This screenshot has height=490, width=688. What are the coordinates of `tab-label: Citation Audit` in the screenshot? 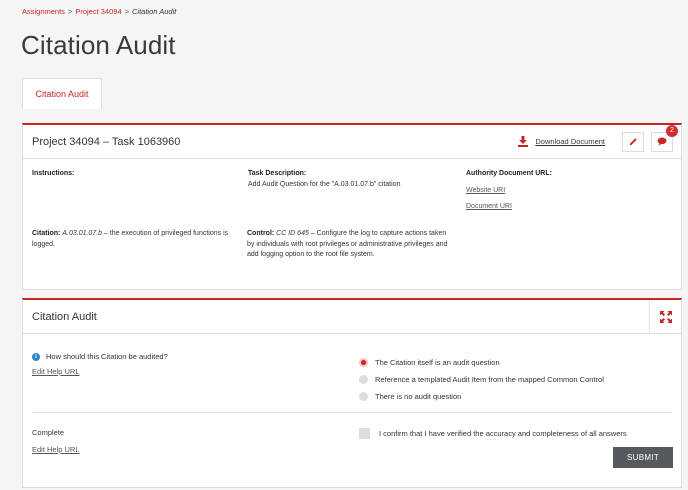 It's located at (62, 94).